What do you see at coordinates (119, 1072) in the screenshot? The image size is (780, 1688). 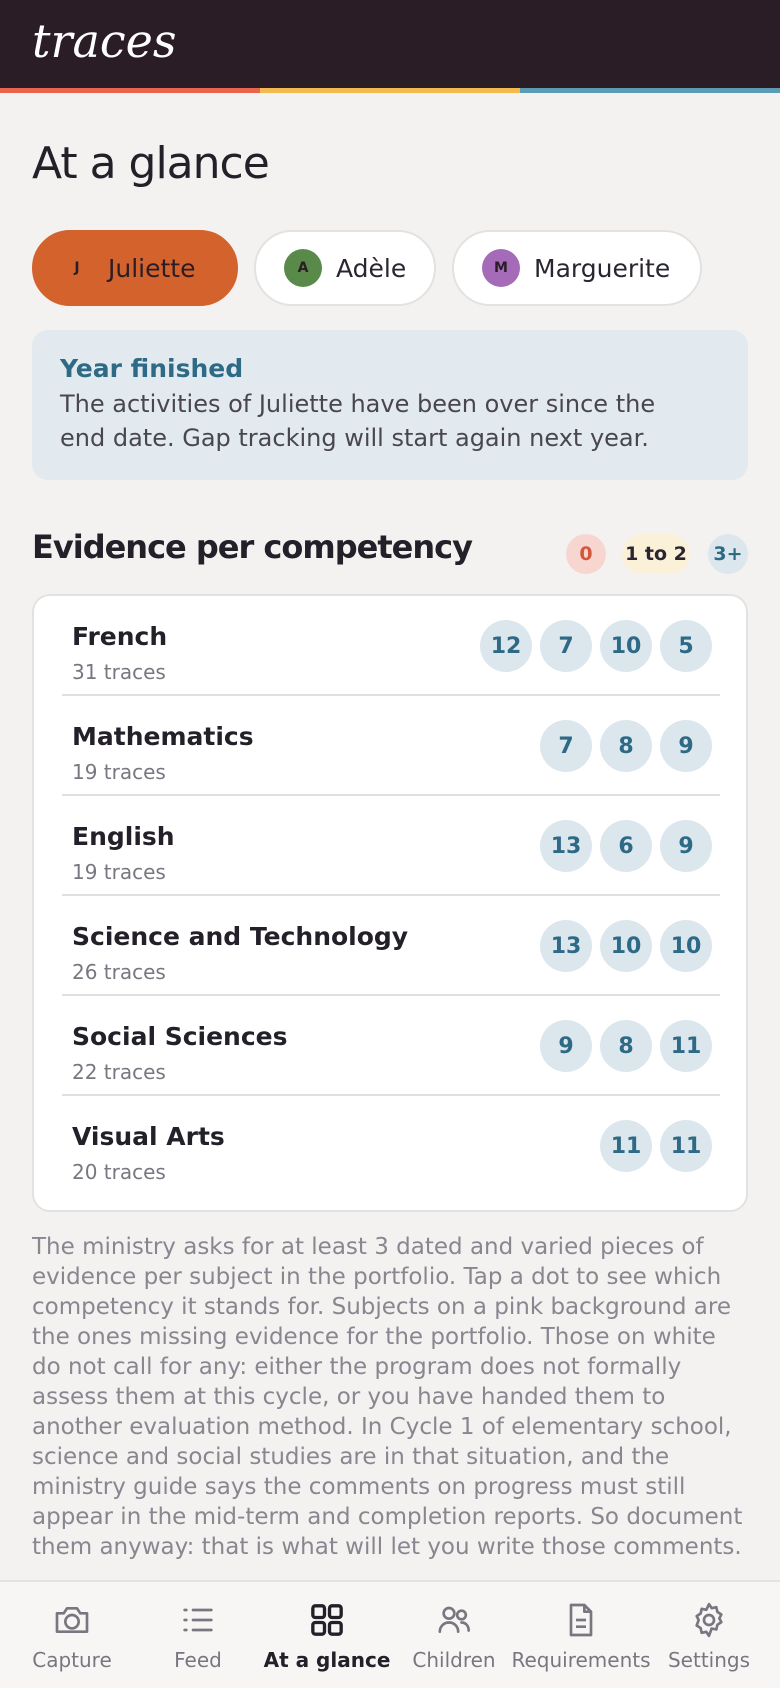 I see `trace-count: 22 traces` at bounding box center [119, 1072].